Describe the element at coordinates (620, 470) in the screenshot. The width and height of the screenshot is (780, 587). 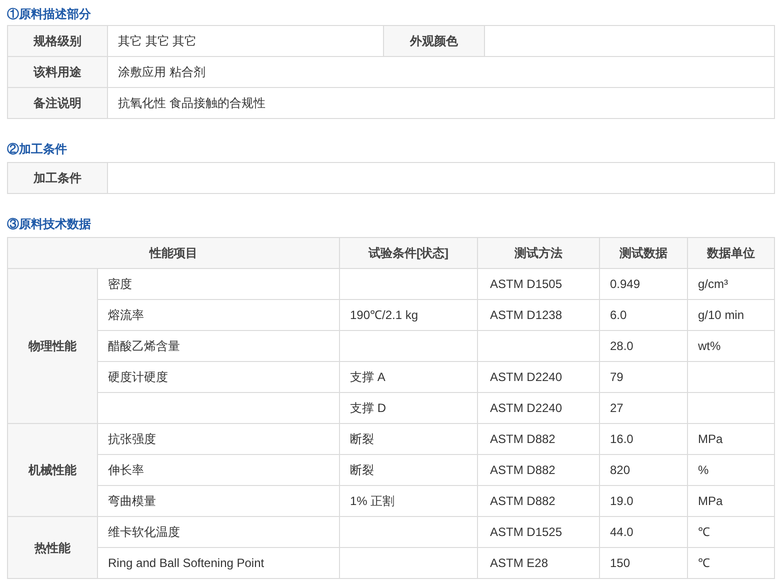
I see `table-cell: 820` at that location.